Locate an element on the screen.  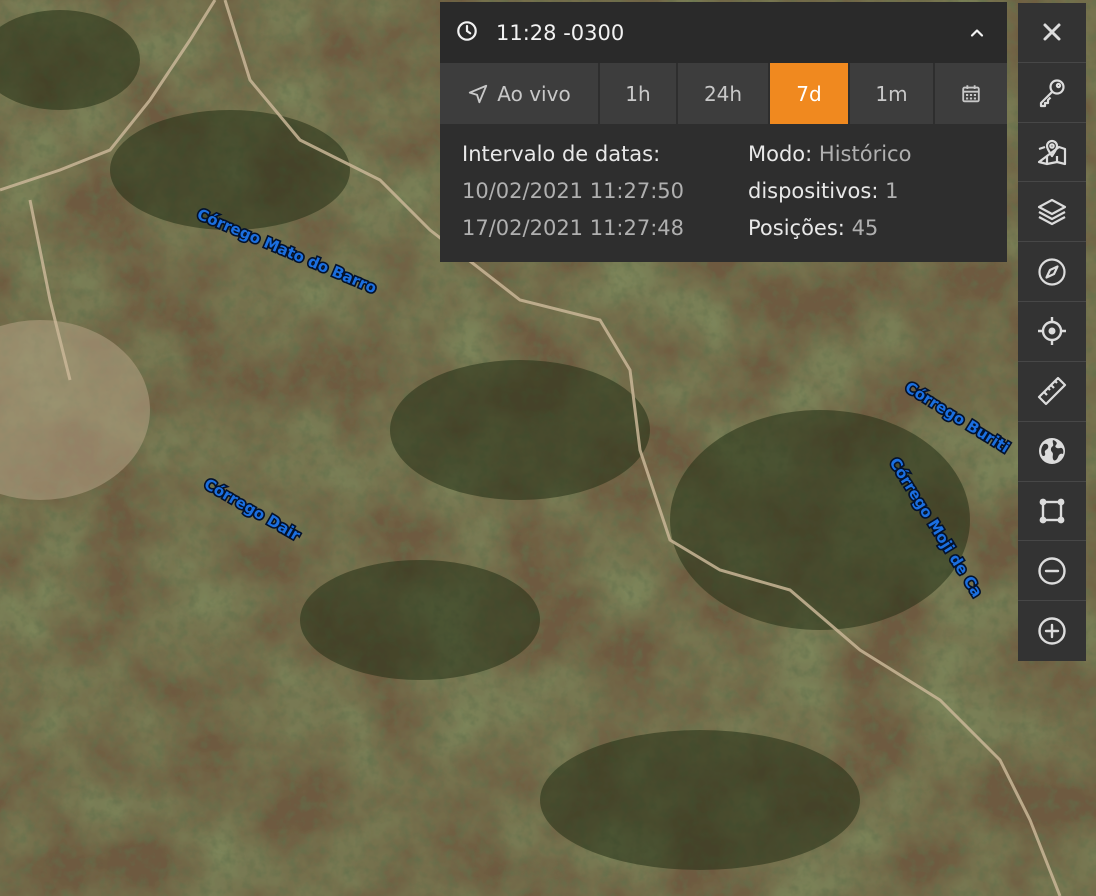
interval-label: Intervalo de datas: is located at coordinates (561, 154).